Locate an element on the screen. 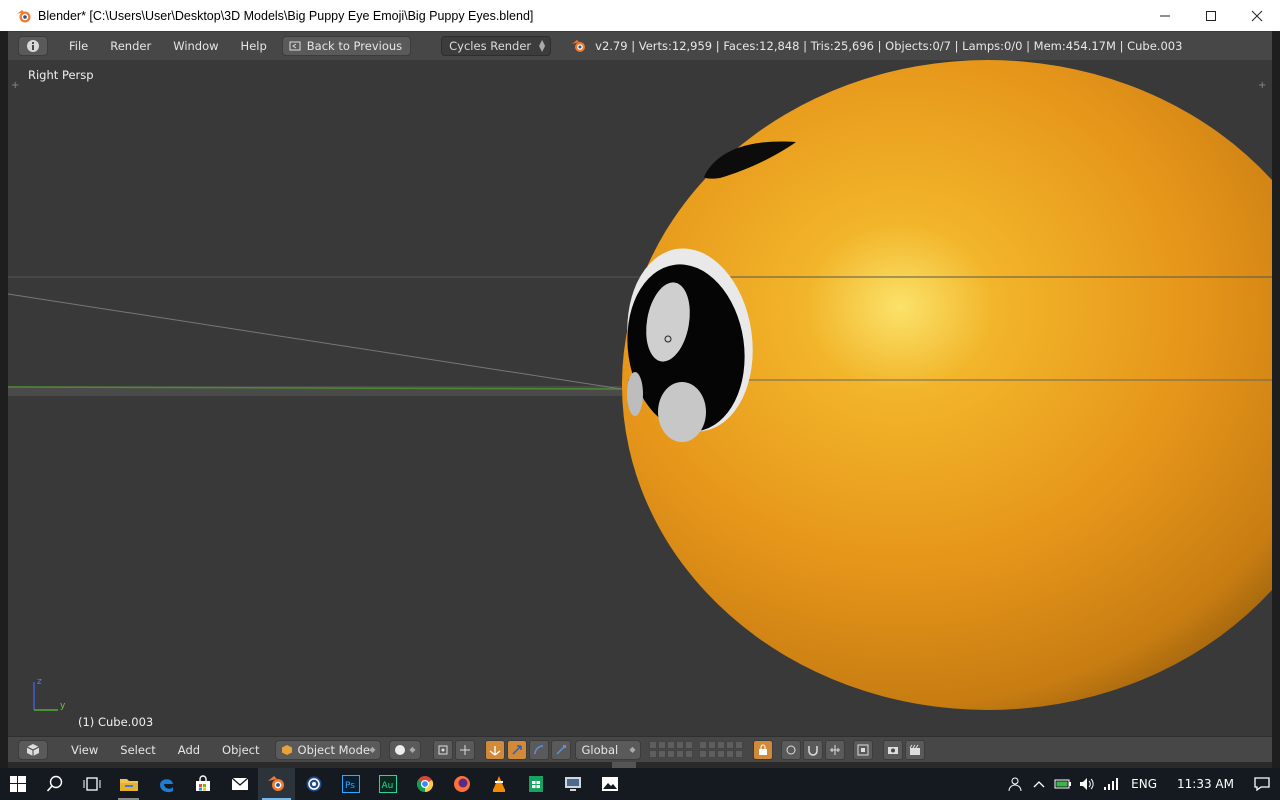 The height and width of the screenshot is (800, 1280). edge-button is located at coordinates (165, 784).